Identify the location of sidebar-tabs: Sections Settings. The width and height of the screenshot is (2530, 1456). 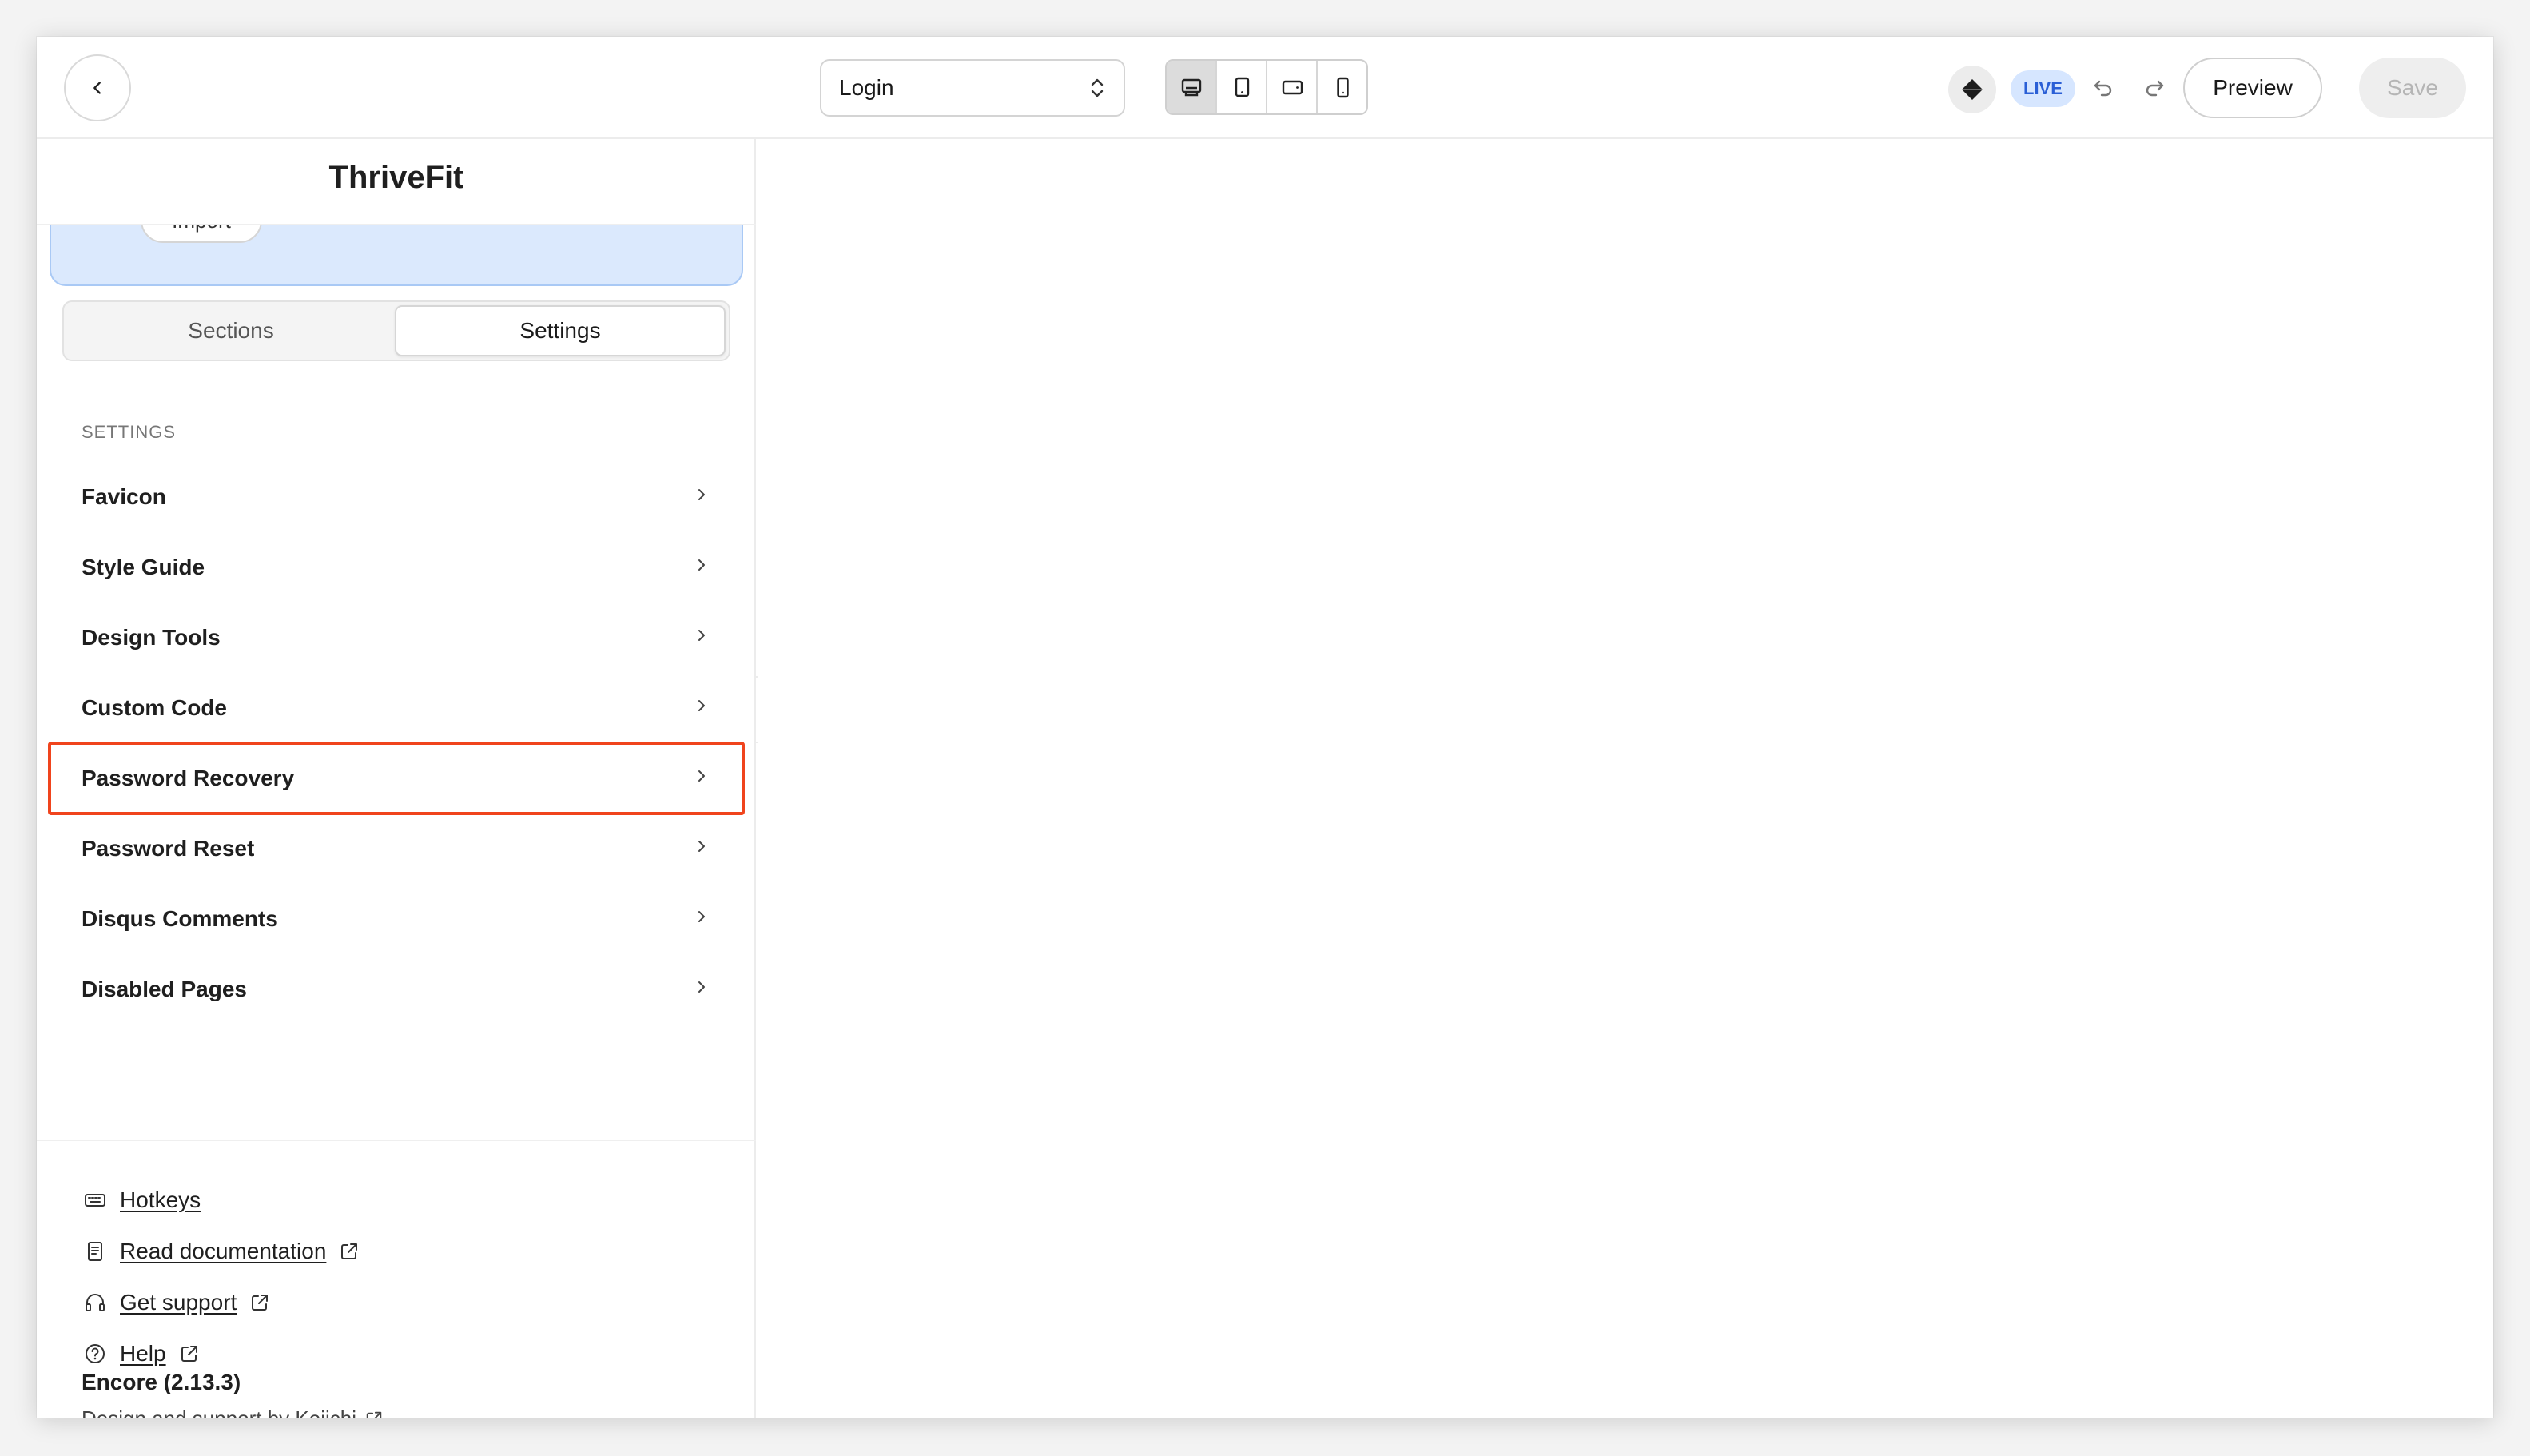
(396, 330).